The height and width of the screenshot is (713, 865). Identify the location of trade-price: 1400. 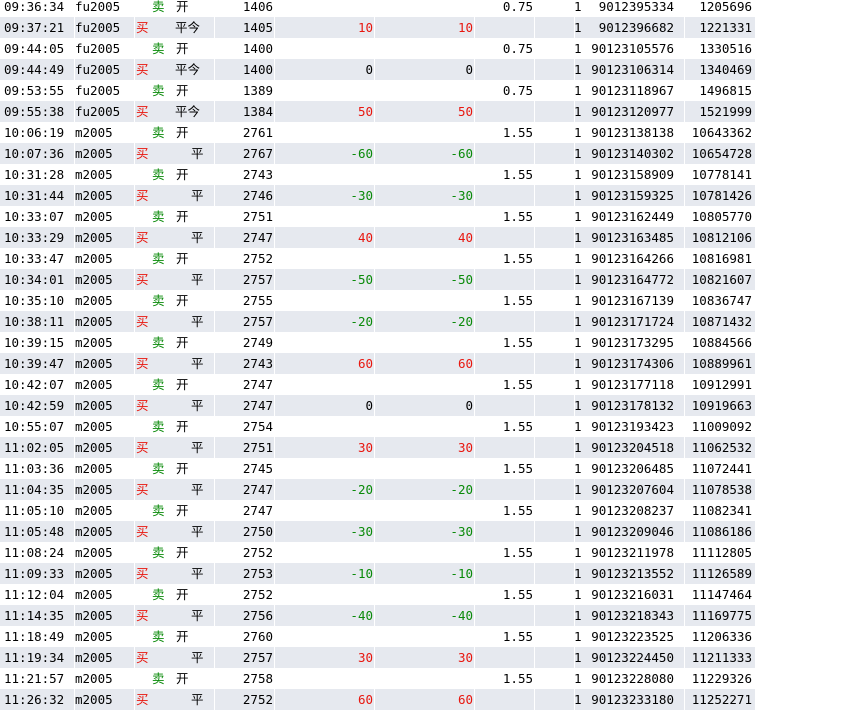
(257, 48).